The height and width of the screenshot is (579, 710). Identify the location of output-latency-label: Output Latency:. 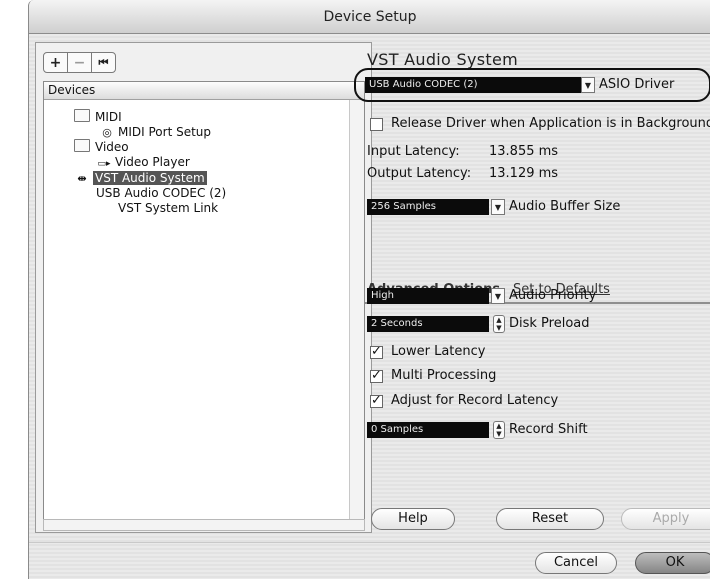
(419, 173).